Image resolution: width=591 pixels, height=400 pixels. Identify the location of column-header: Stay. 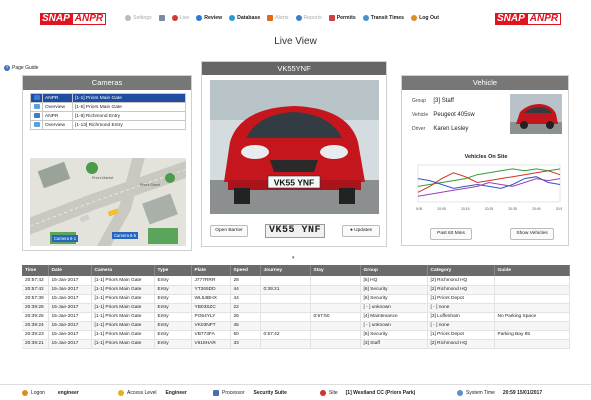
(335, 270).